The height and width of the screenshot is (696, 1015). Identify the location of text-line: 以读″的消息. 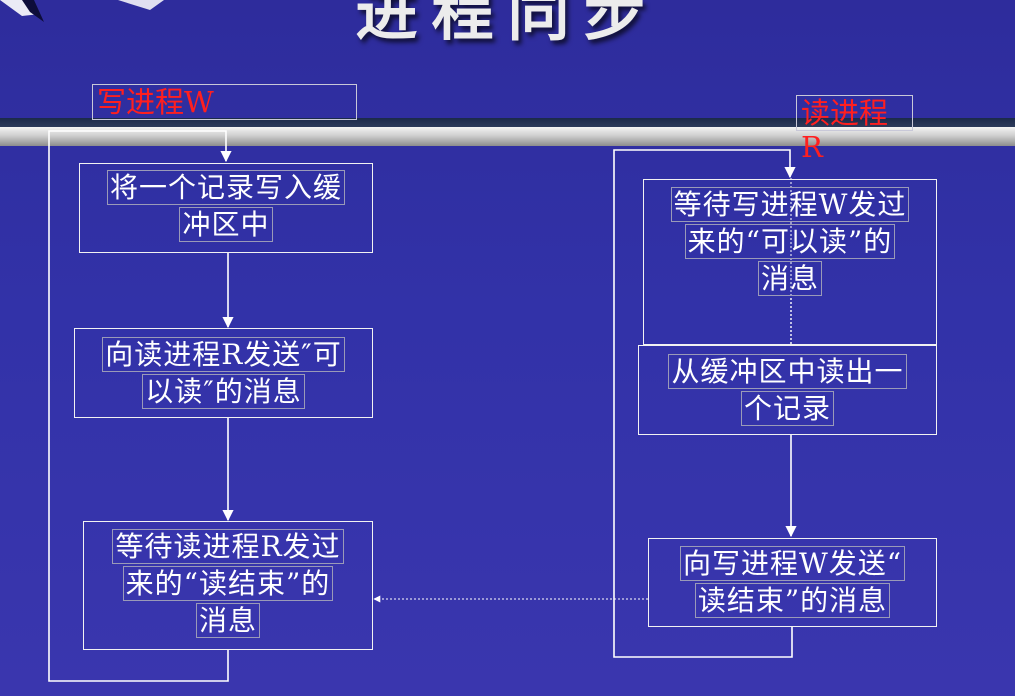
(223, 391).